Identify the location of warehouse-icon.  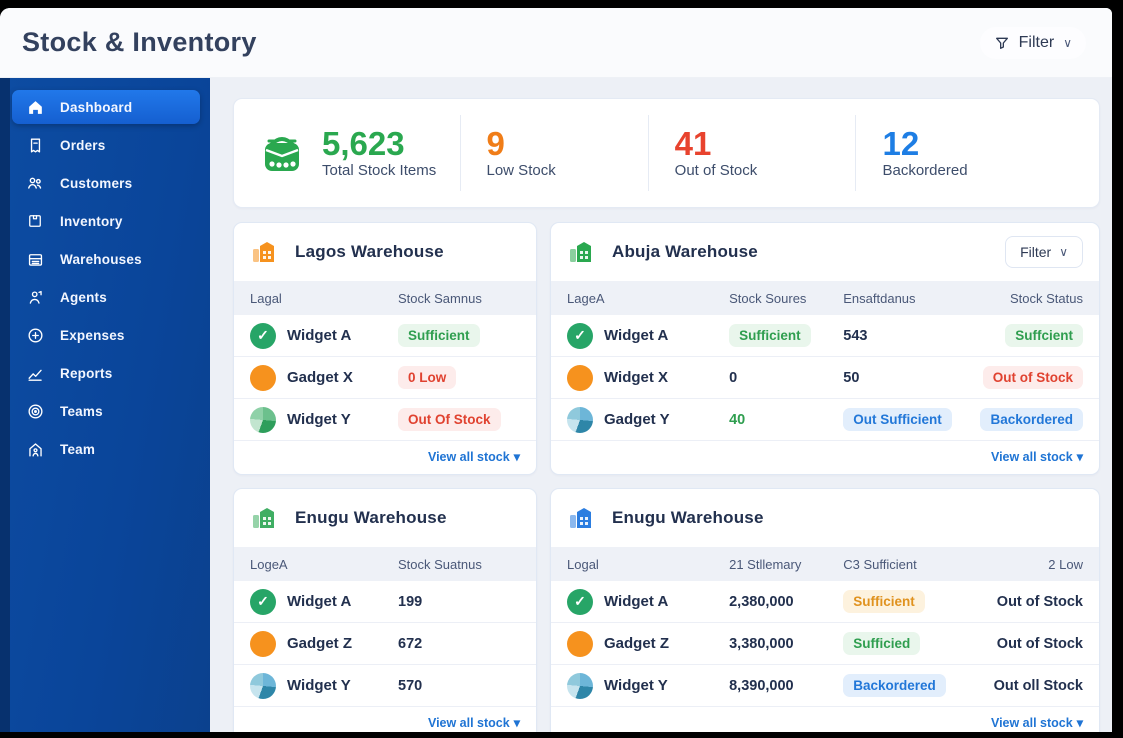
(35, 259).